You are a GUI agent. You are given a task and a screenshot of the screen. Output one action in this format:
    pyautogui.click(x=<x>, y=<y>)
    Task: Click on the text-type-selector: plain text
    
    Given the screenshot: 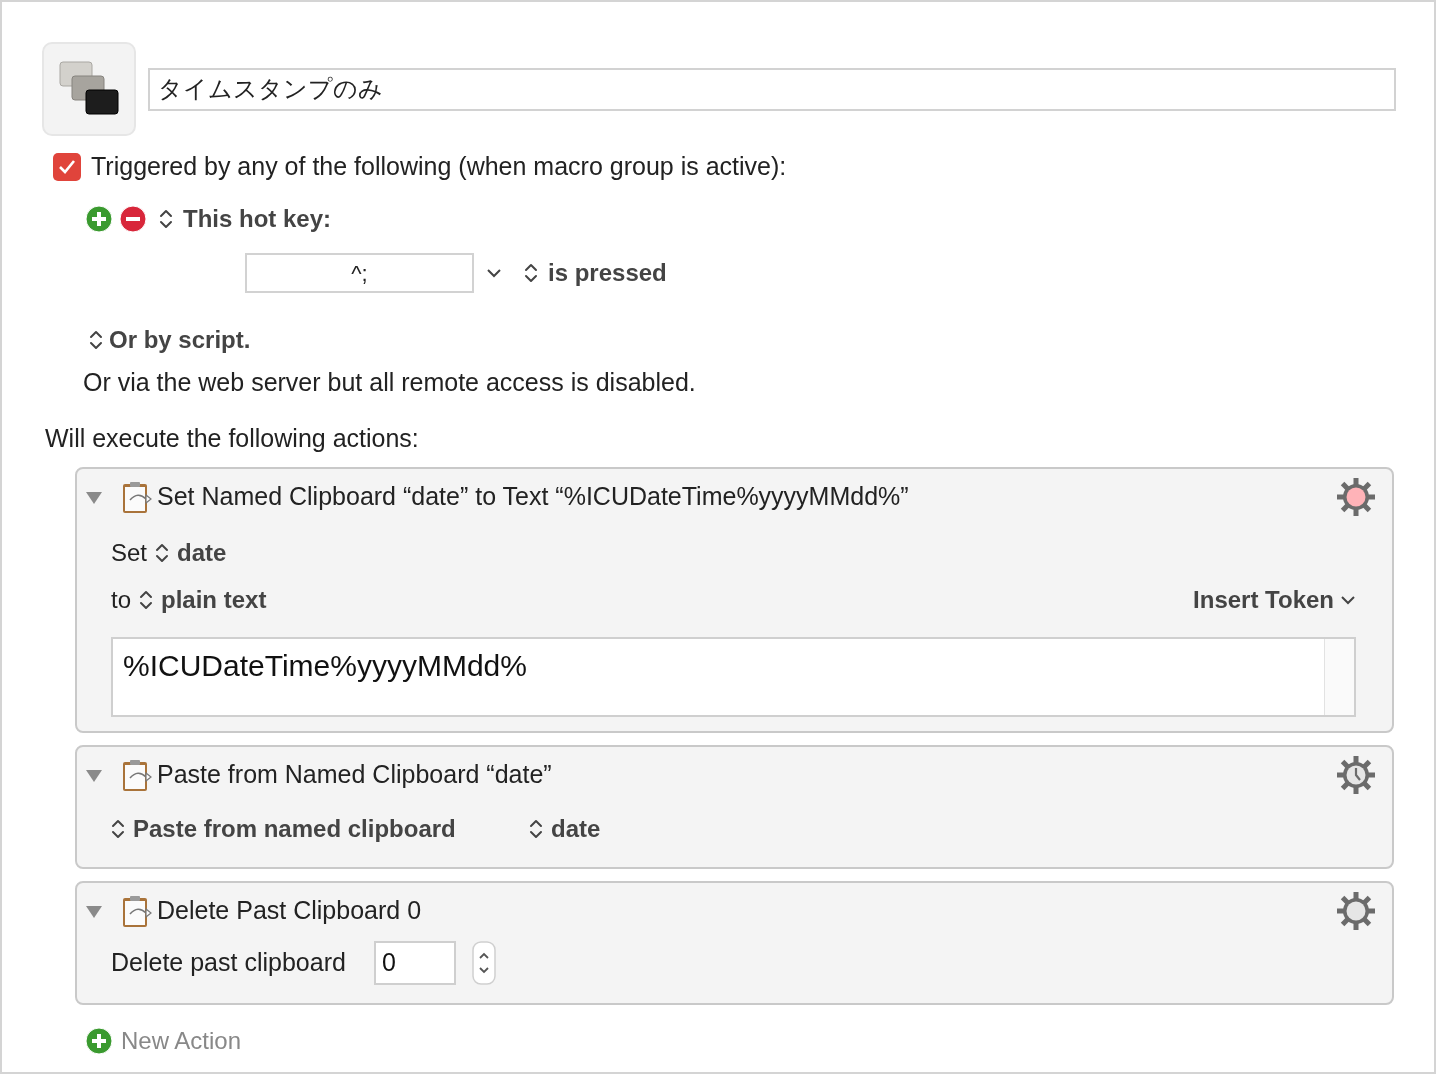 What is the action you would take?
    pyautogui.click(x=214, y=600)
    